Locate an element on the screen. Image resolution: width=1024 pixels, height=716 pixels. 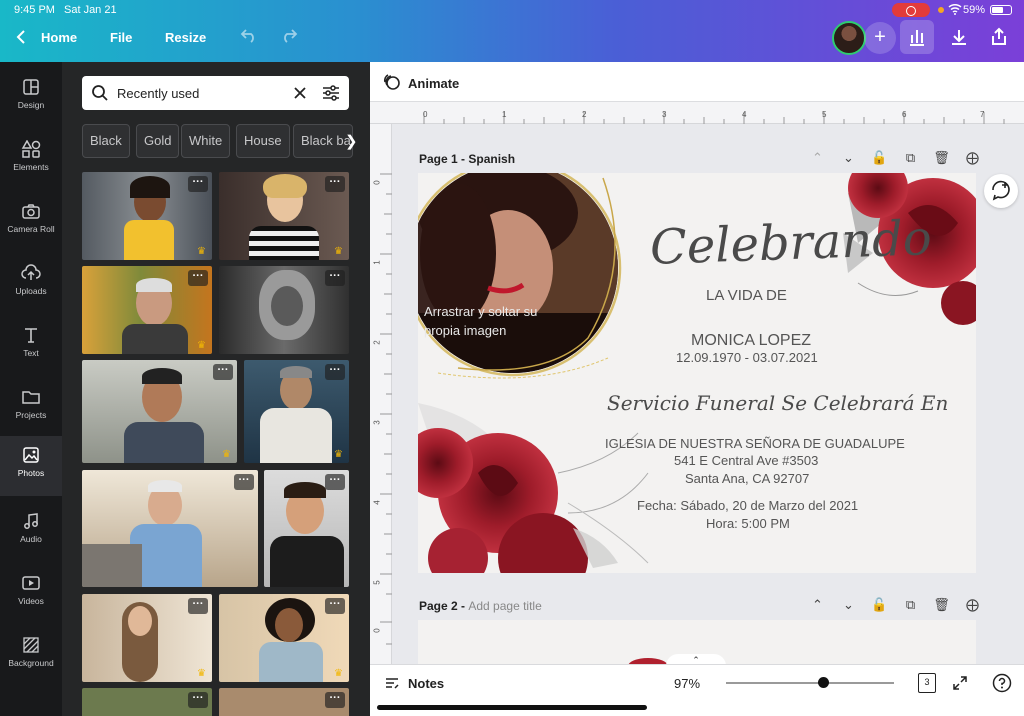
rail-item-camera-roll: Camera Roll is located at coordinates (31, 220).